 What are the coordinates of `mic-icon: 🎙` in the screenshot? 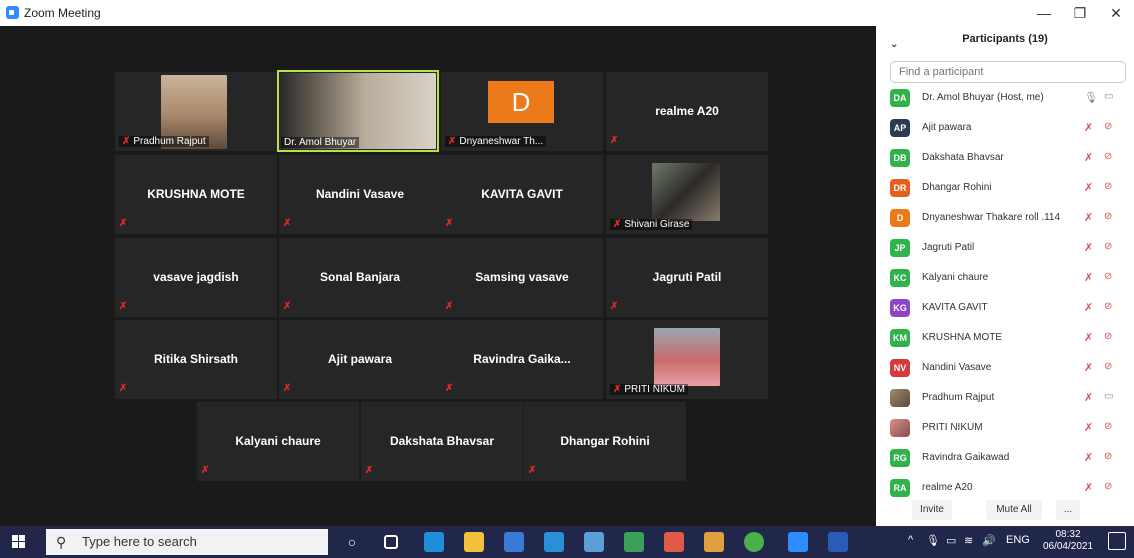 It's located at (1091, 97).